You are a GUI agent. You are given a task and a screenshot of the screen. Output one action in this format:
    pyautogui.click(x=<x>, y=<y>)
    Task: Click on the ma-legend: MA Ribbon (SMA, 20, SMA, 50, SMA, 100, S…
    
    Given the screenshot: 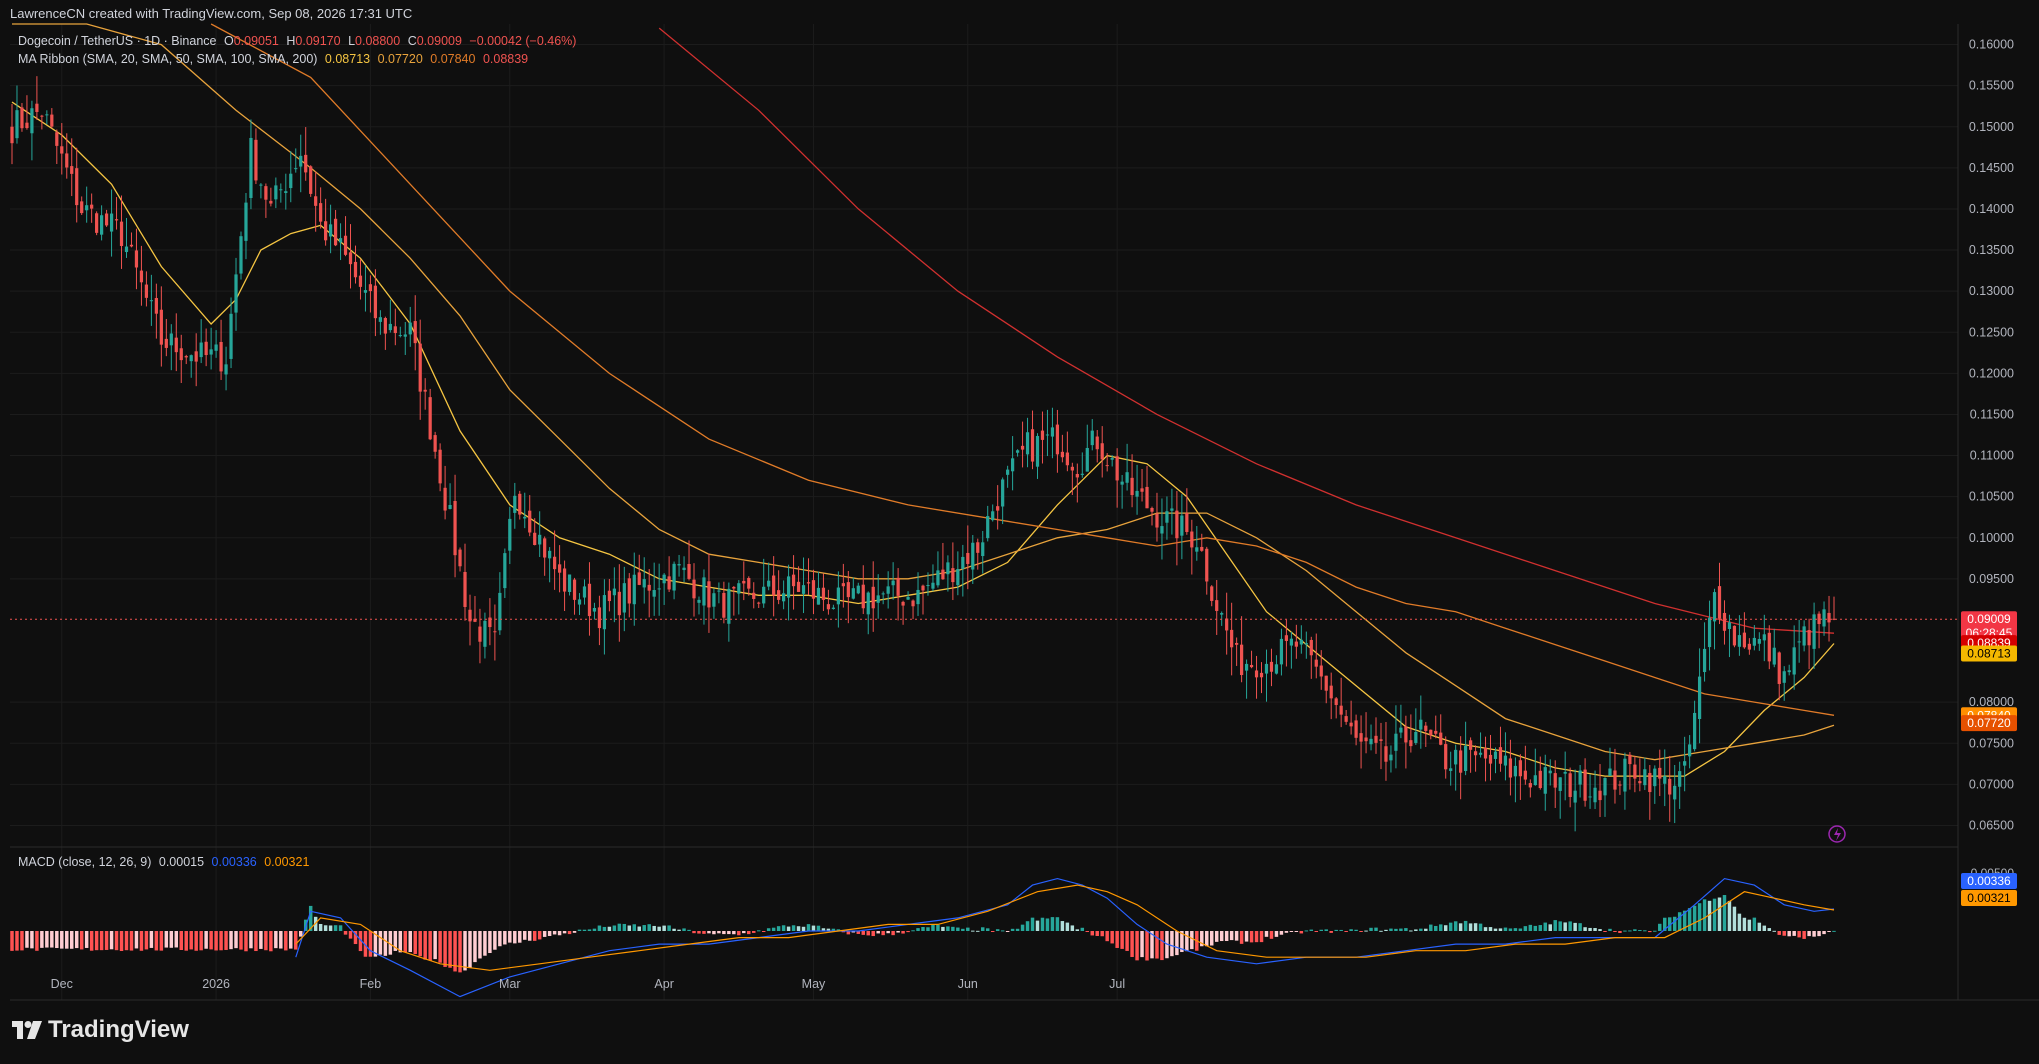 What is the action you would take?
    pyautogui.click(x=275, y=59)
    